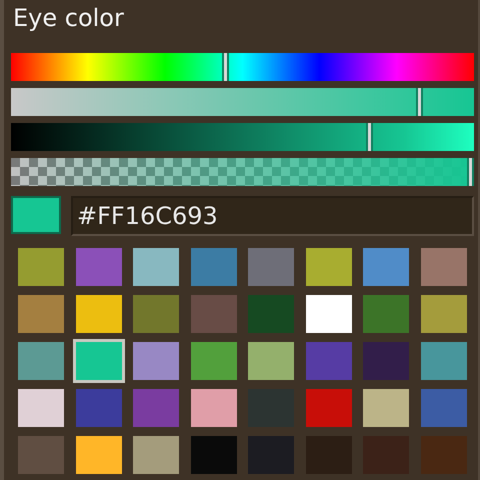 The height and width of the screenshot is (480, 480). What do you see at coordinates (272, 216) in the screenshot?
I see `hex-input-field: #FF16C693` at bounding box center [272, 216].